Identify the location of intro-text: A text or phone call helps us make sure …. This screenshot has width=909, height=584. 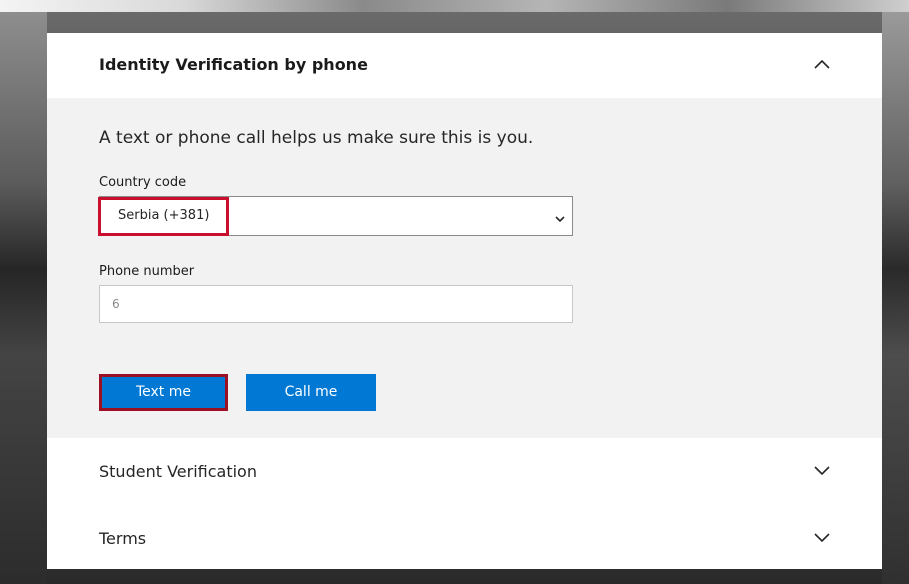
(316, 138).